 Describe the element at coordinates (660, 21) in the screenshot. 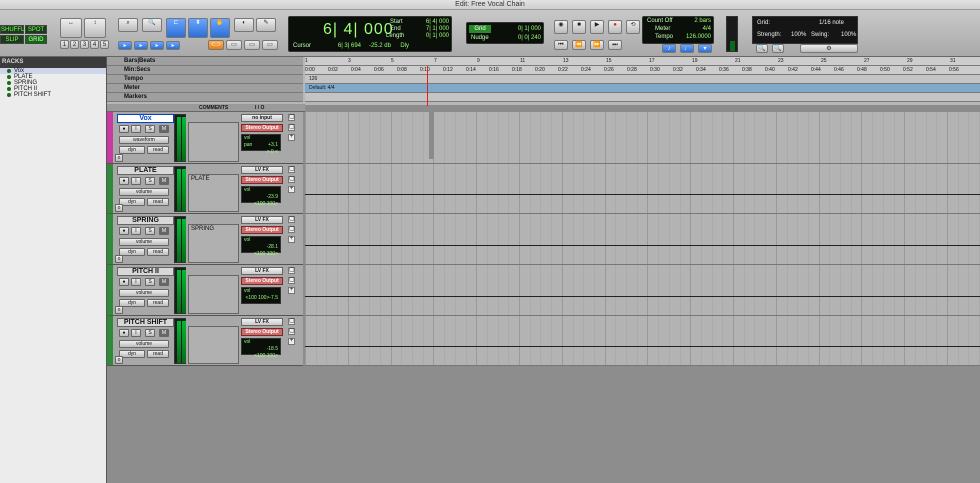

I see `count-off-label: Count Off` at that location.